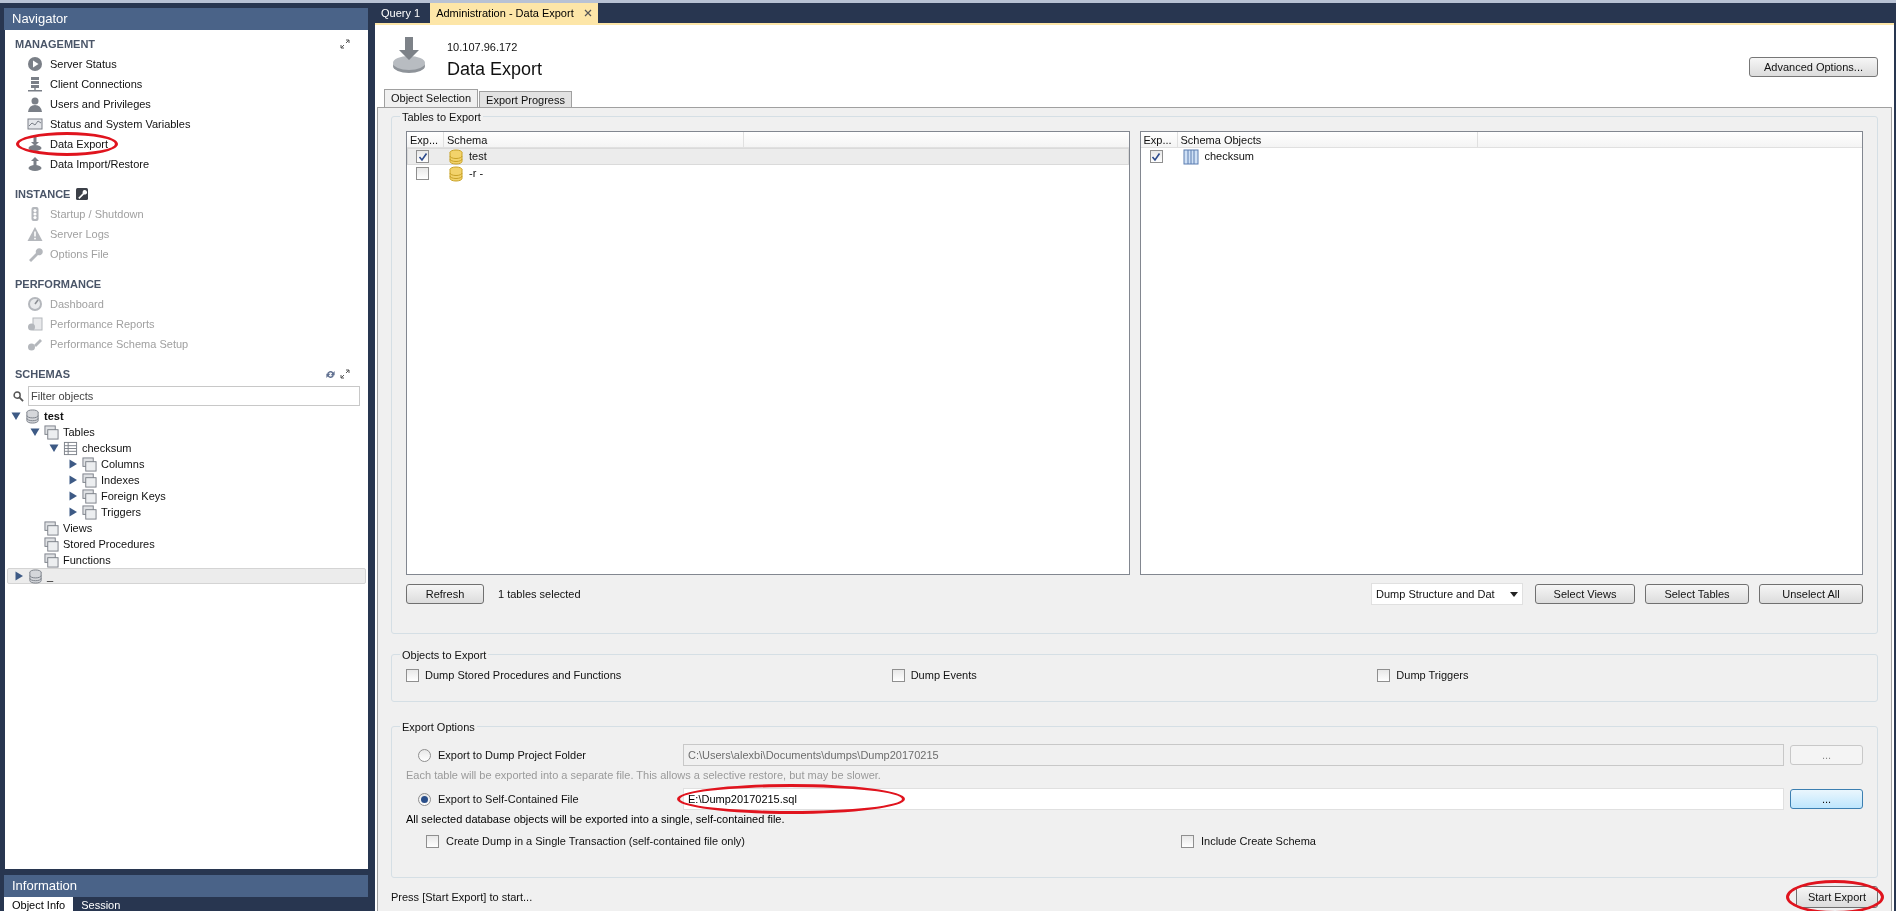 This screenshot has height=911, width=1896. I want to click on nav-item: Client Connections, so click(96, 84).